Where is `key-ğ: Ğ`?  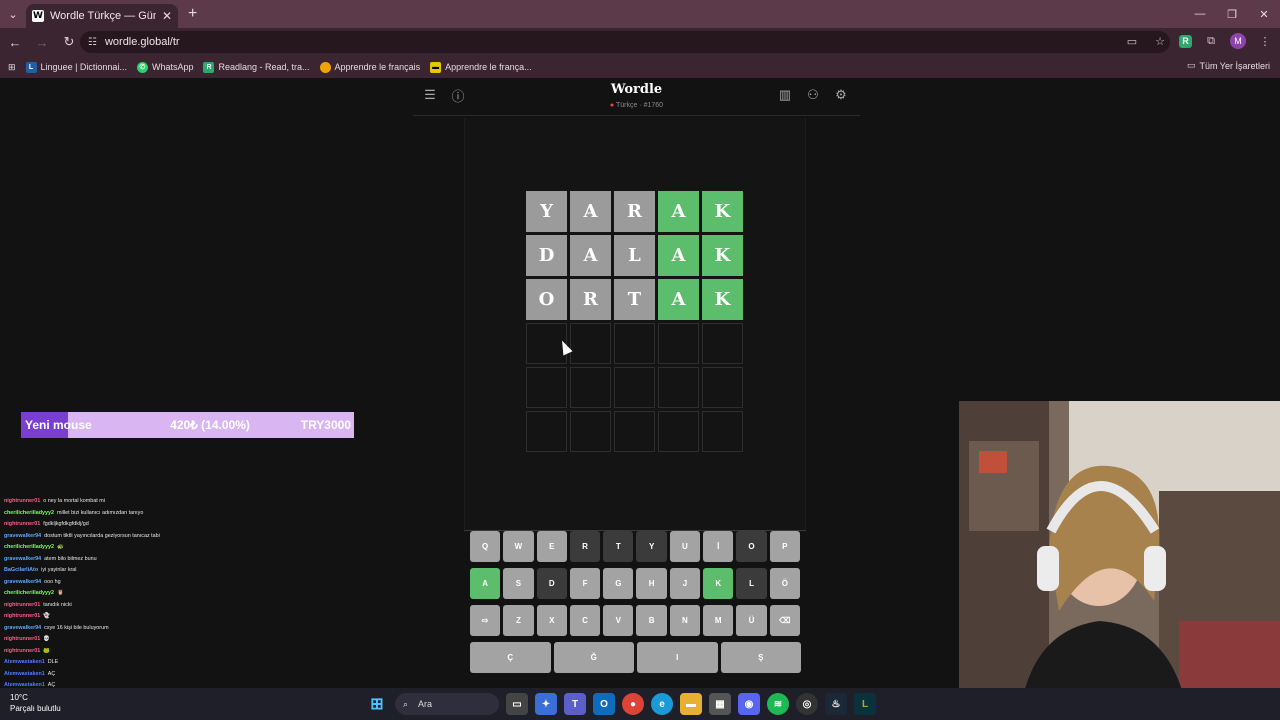 key-ğ: Ğ is located at coordinates (593, 657).